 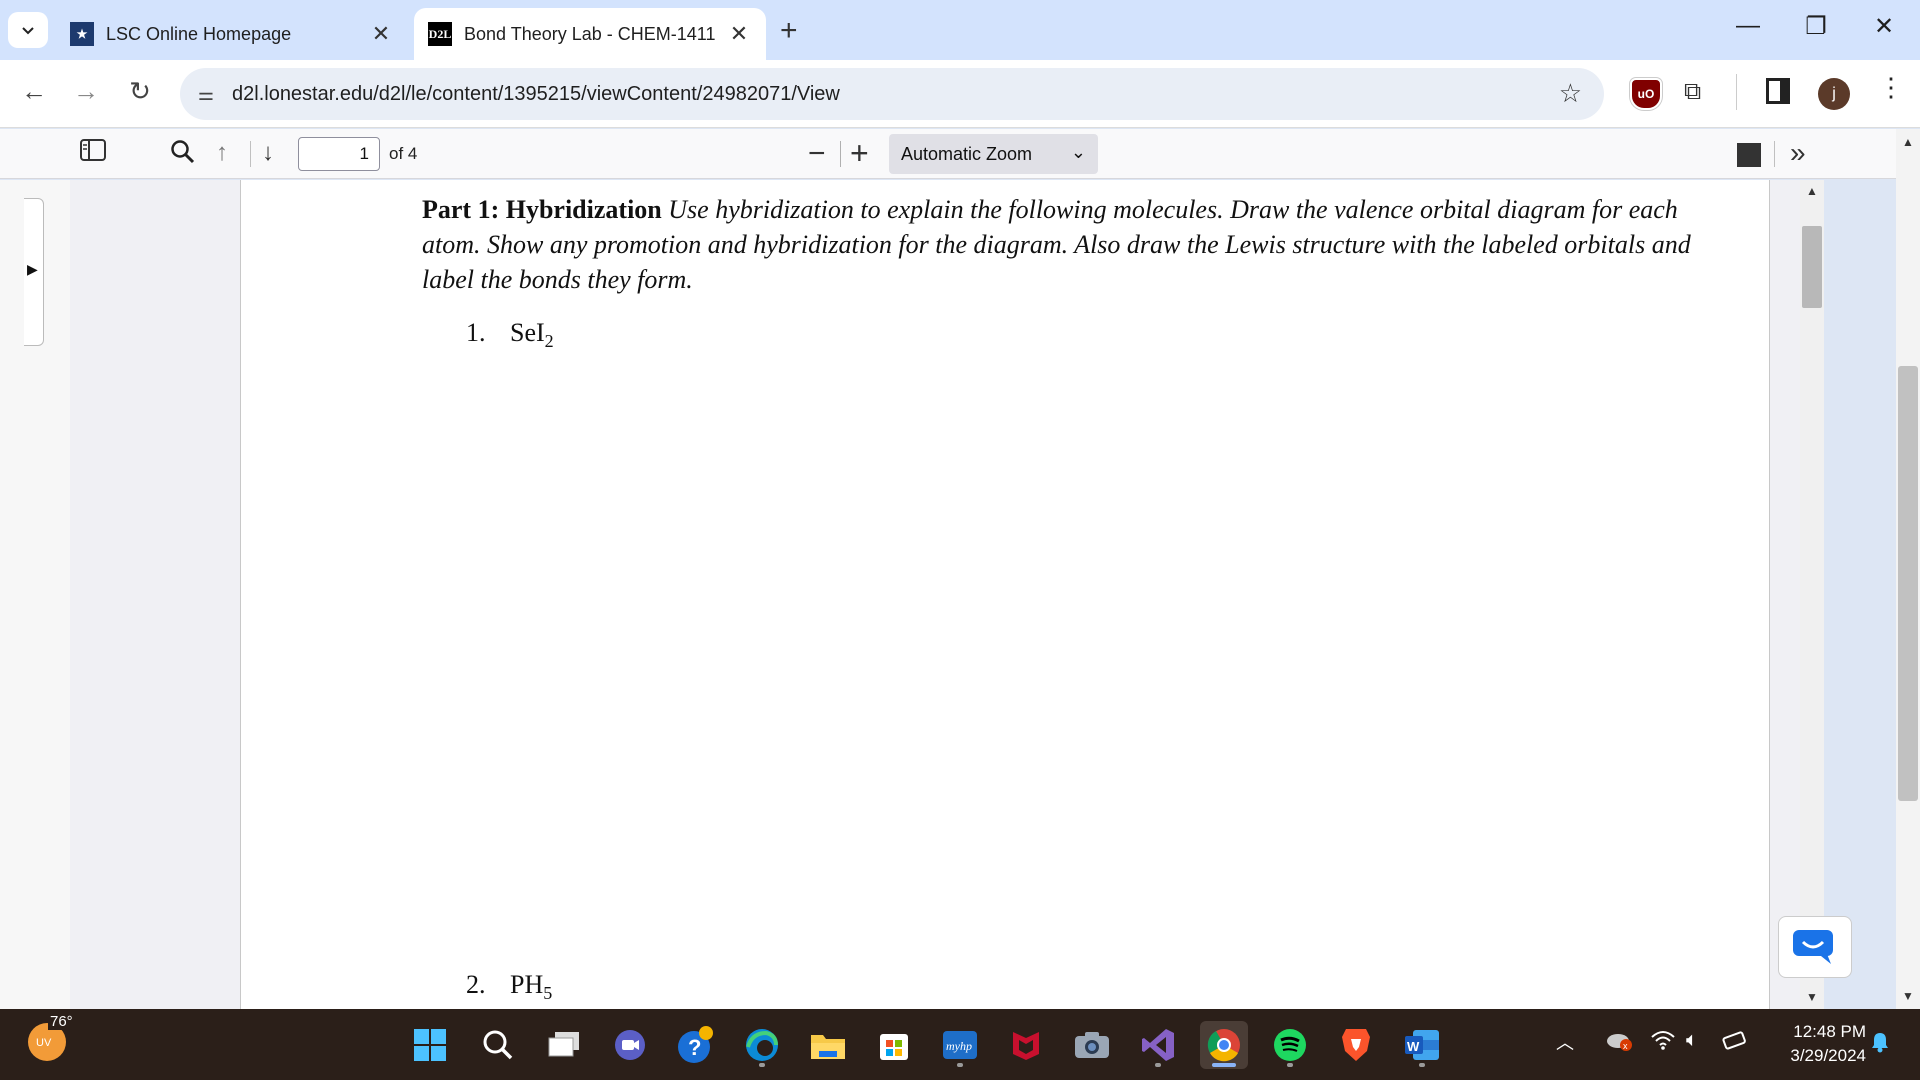 What do you see at coordinates (498, 1045) in the screenshot?
I see `search-icon` at bounding box center [498, 1045].